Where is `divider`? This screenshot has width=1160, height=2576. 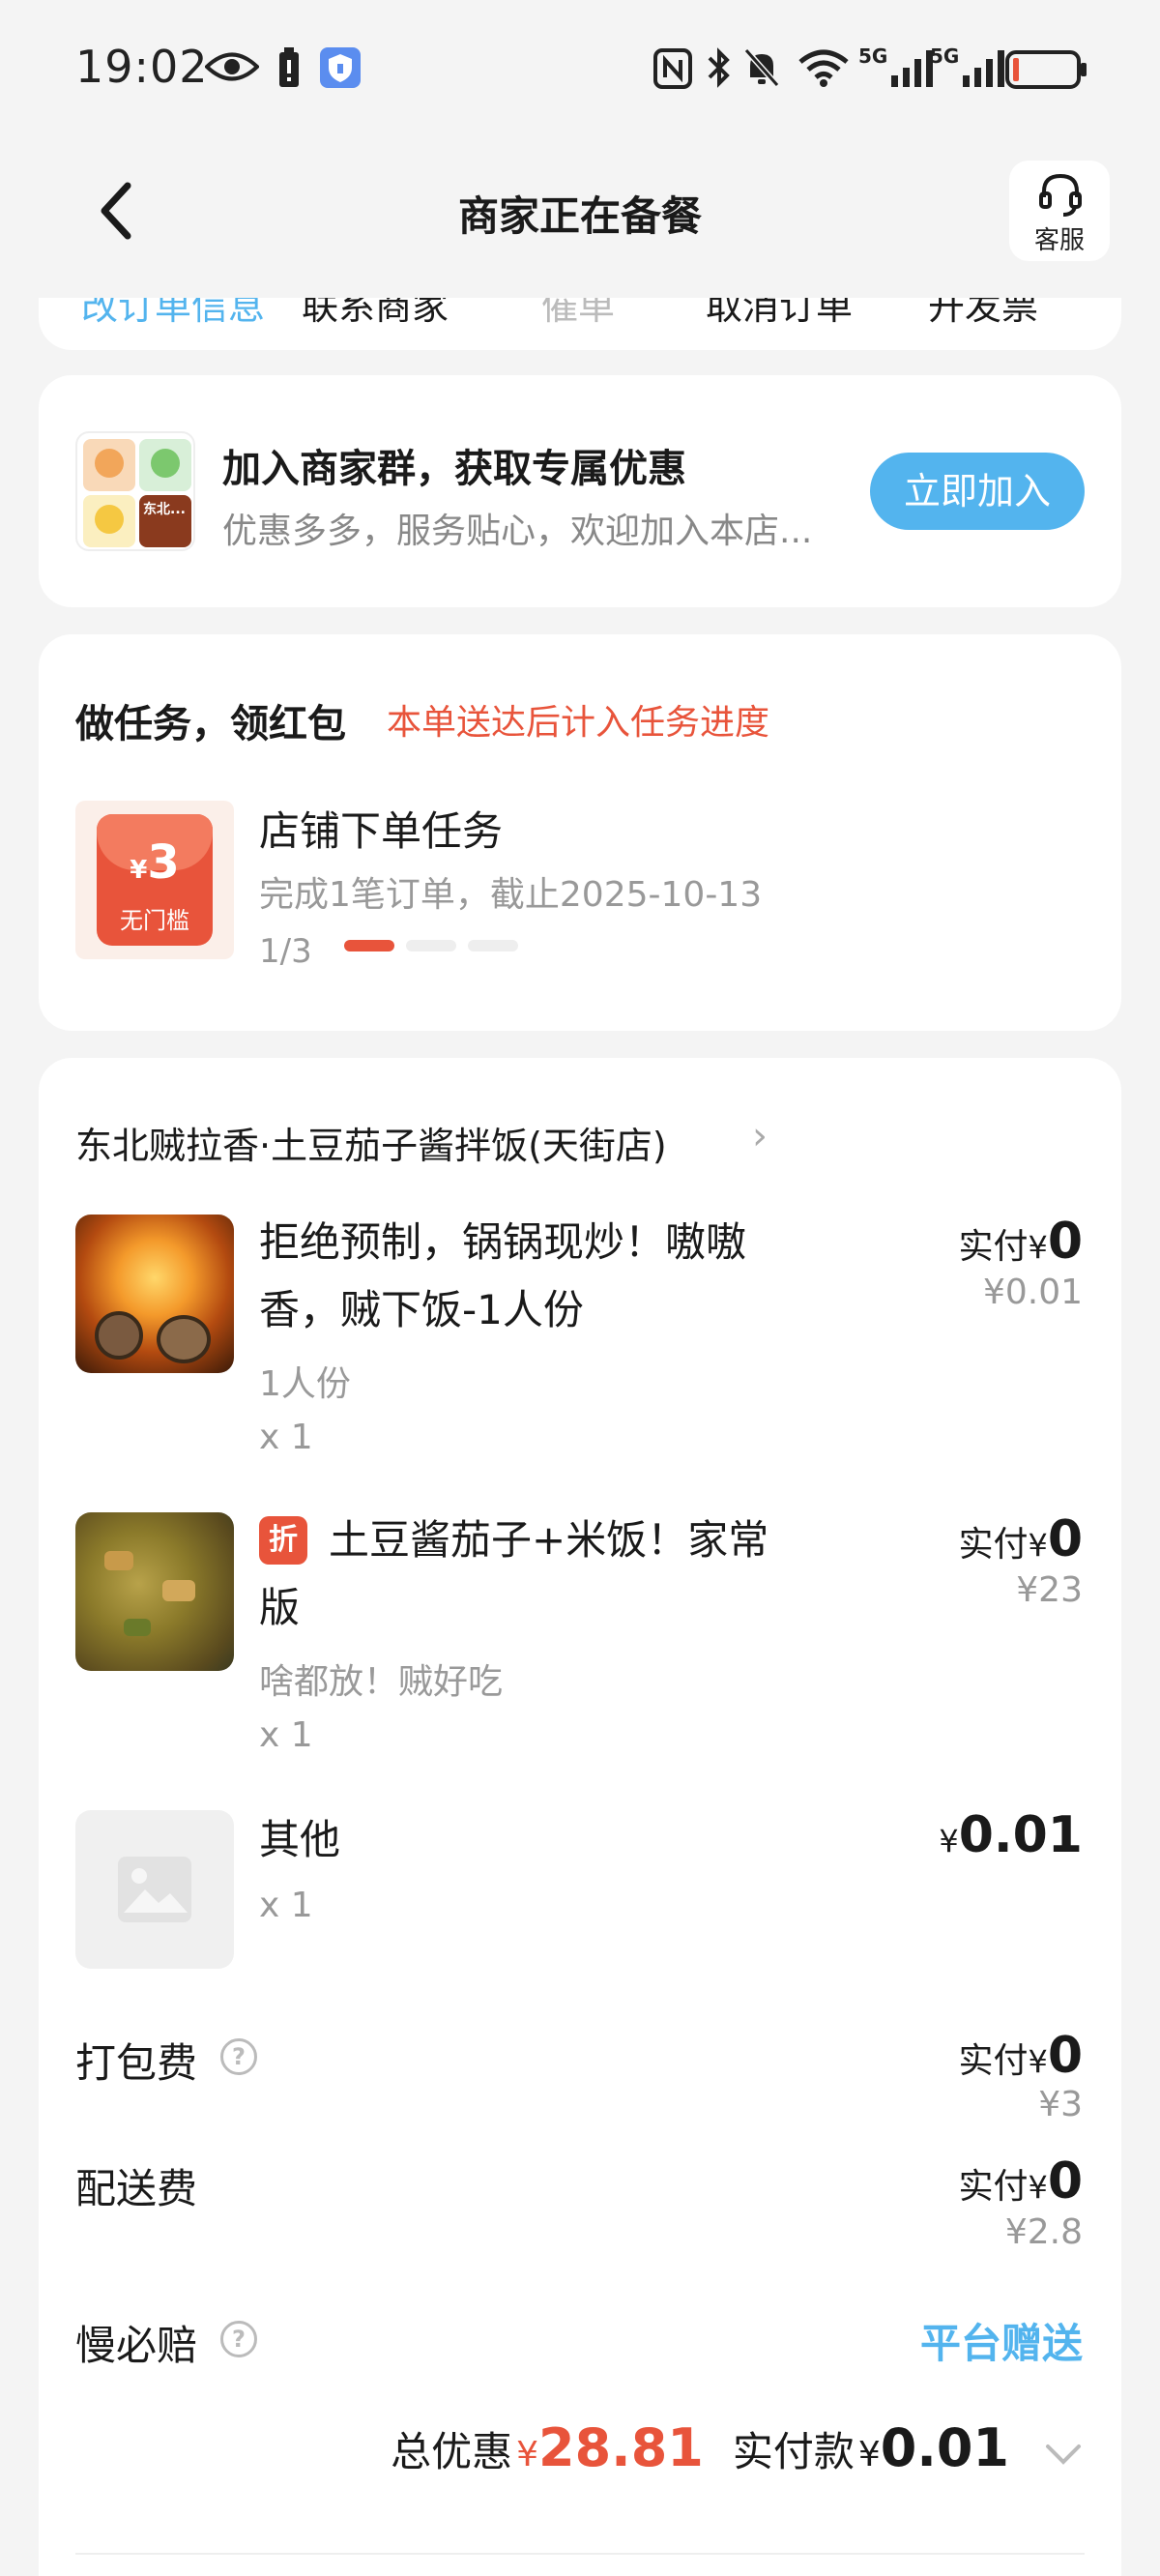
divider is located at coordinates (580, 2554).